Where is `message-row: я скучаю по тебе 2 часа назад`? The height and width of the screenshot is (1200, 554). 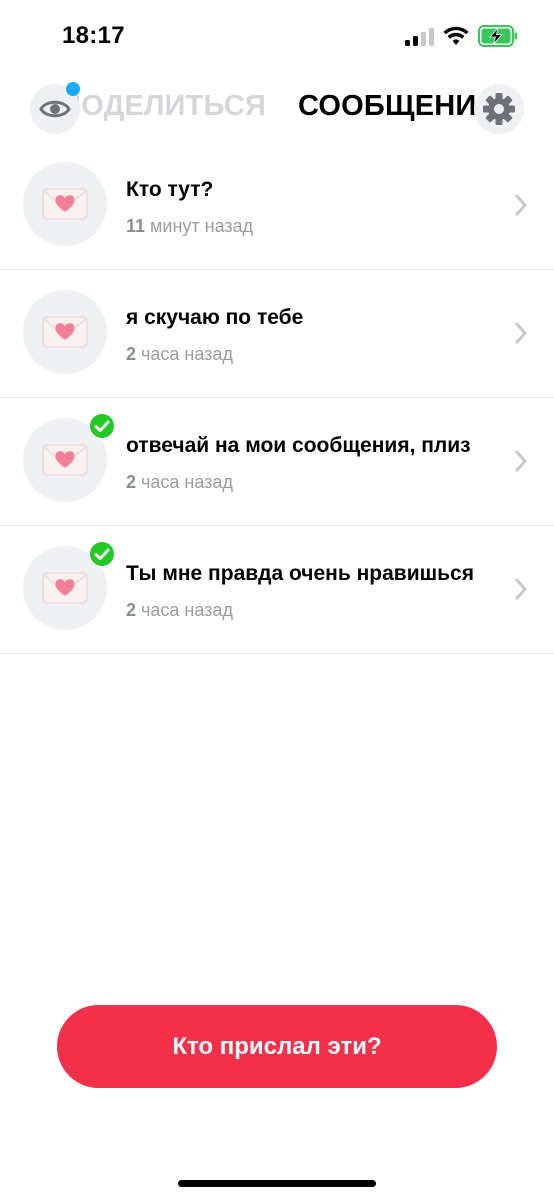
message-row: я скучаю по тебе 2 часа назад is located at coordinates (277, 334).